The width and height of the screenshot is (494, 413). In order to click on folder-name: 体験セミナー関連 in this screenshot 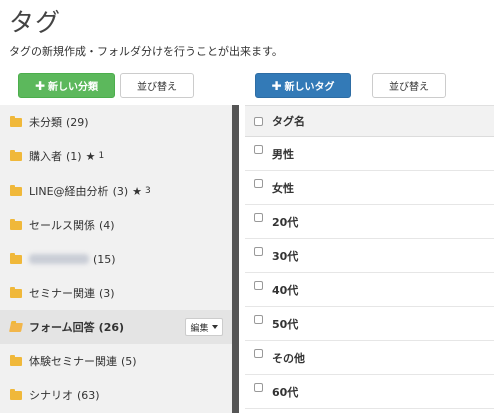, I will do `click(73, 361)`.